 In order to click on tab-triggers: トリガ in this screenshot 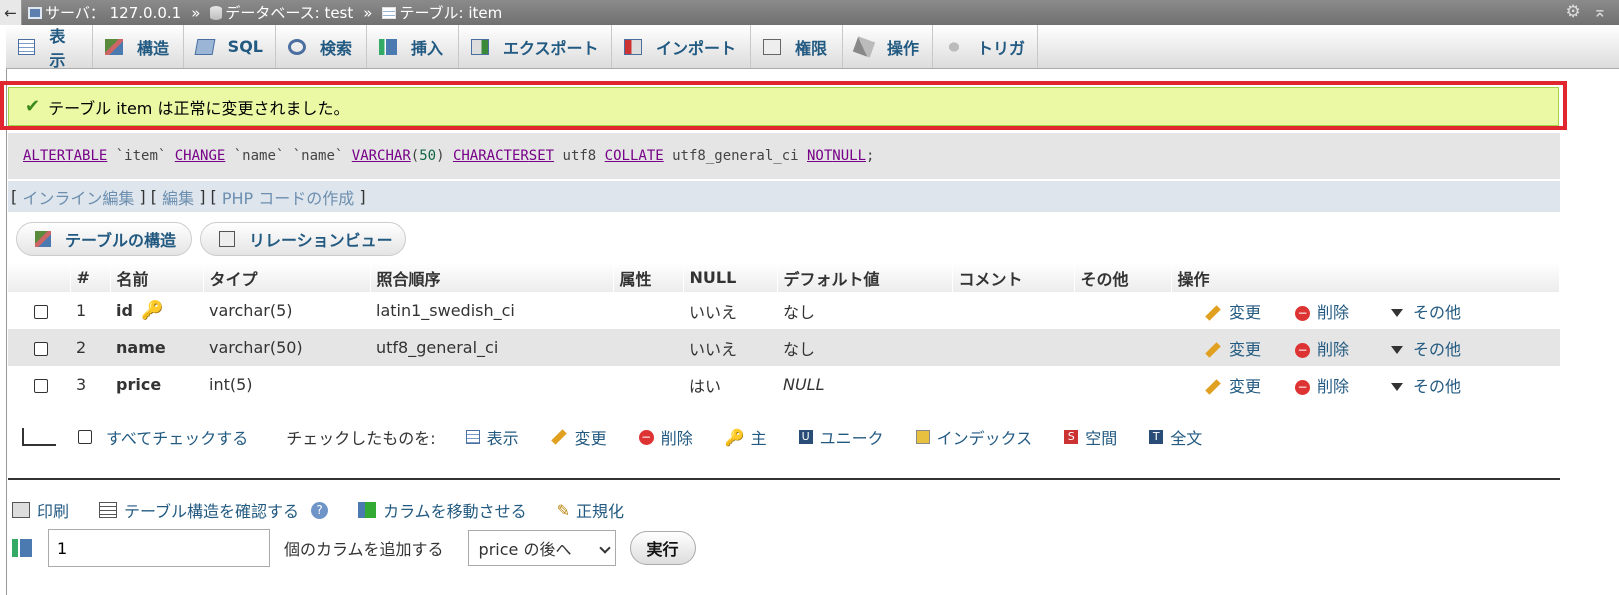, I will do `click(985, 46)`.